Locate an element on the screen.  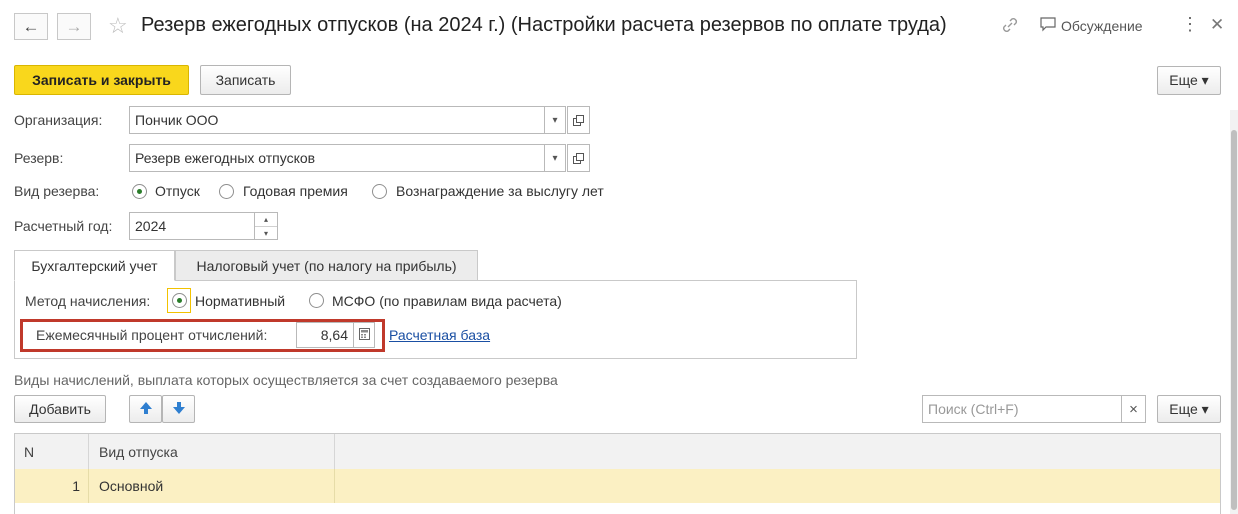
move-up-button is located at coordinates (145, 409).